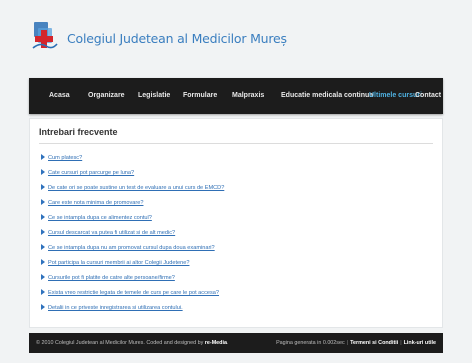 The width and height of the screenshot is (472, 363). I want to click on logo-icon, so click(44, 37).